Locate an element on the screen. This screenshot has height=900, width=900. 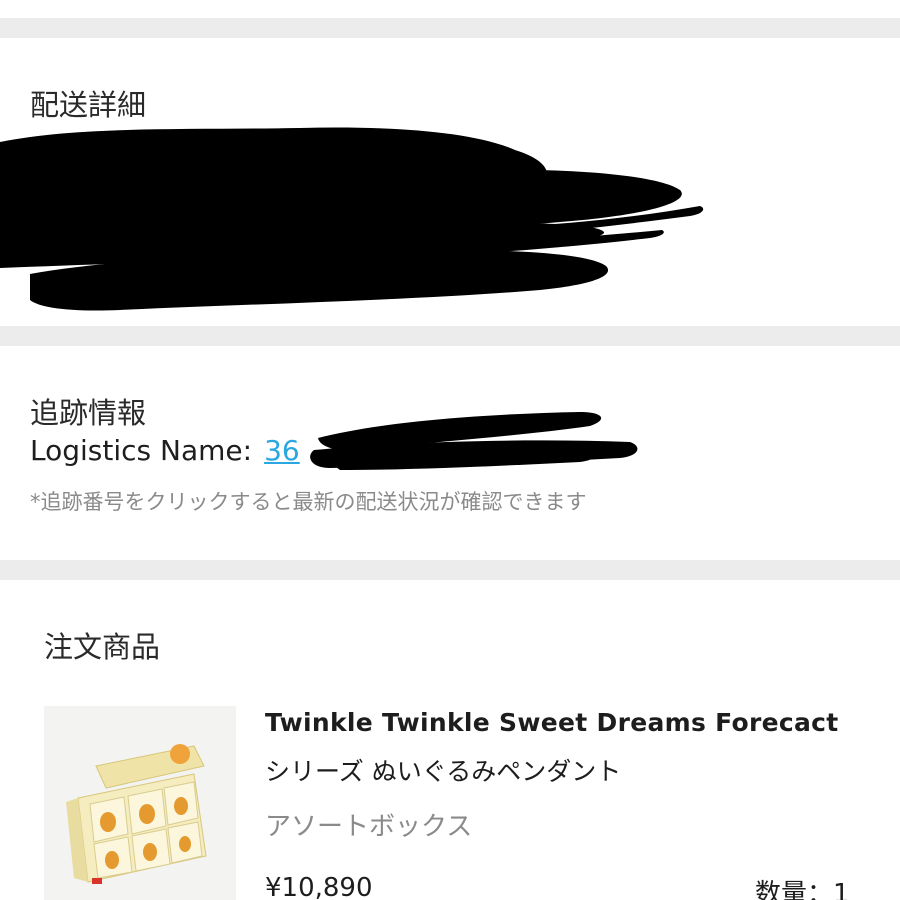
product-box-illustration is located at coordinates (140, 803).